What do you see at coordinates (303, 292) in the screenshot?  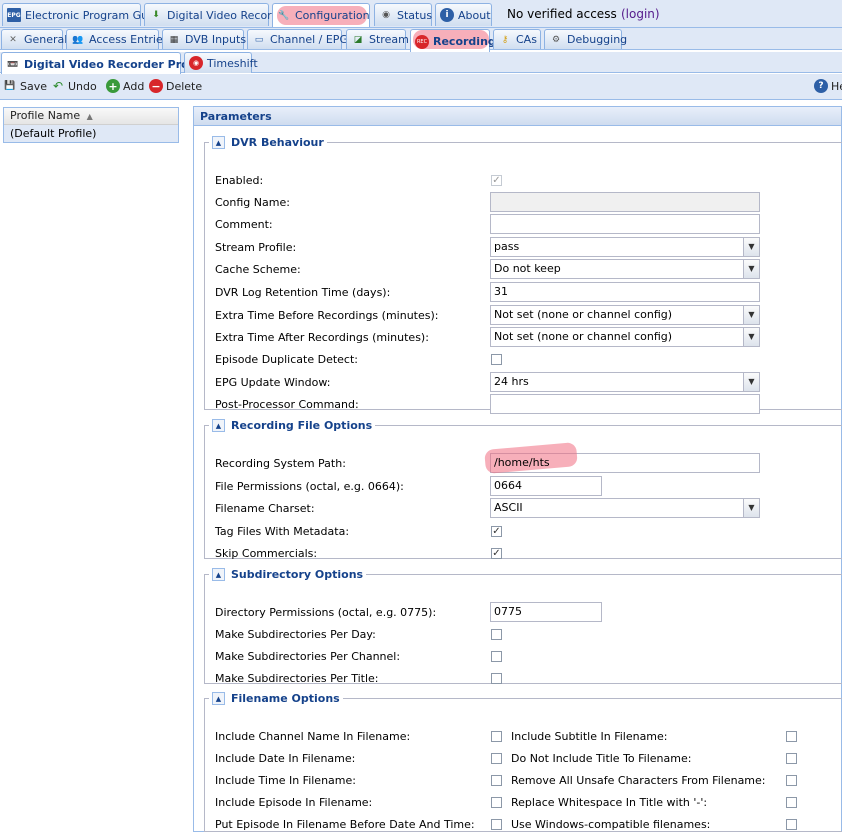 I see `log-retention-label: DVR Log Retention Time (days):` at bounding box center [303, 292].